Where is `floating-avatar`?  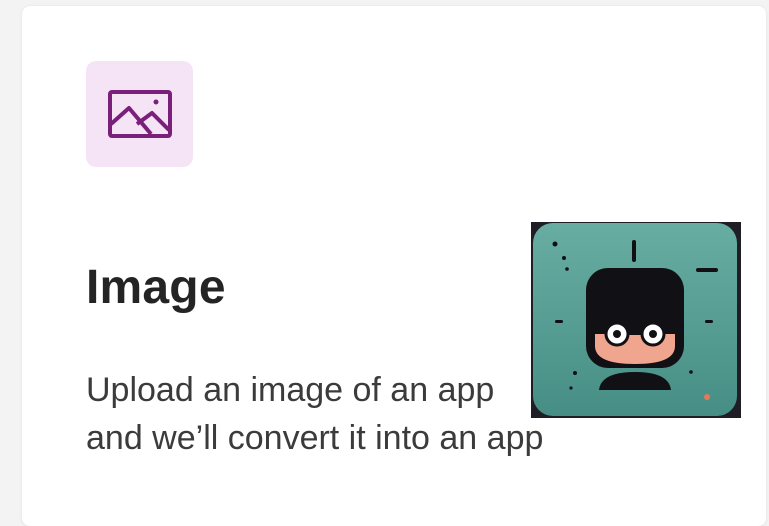
floating-avatar is located at coordinates (636, 320).